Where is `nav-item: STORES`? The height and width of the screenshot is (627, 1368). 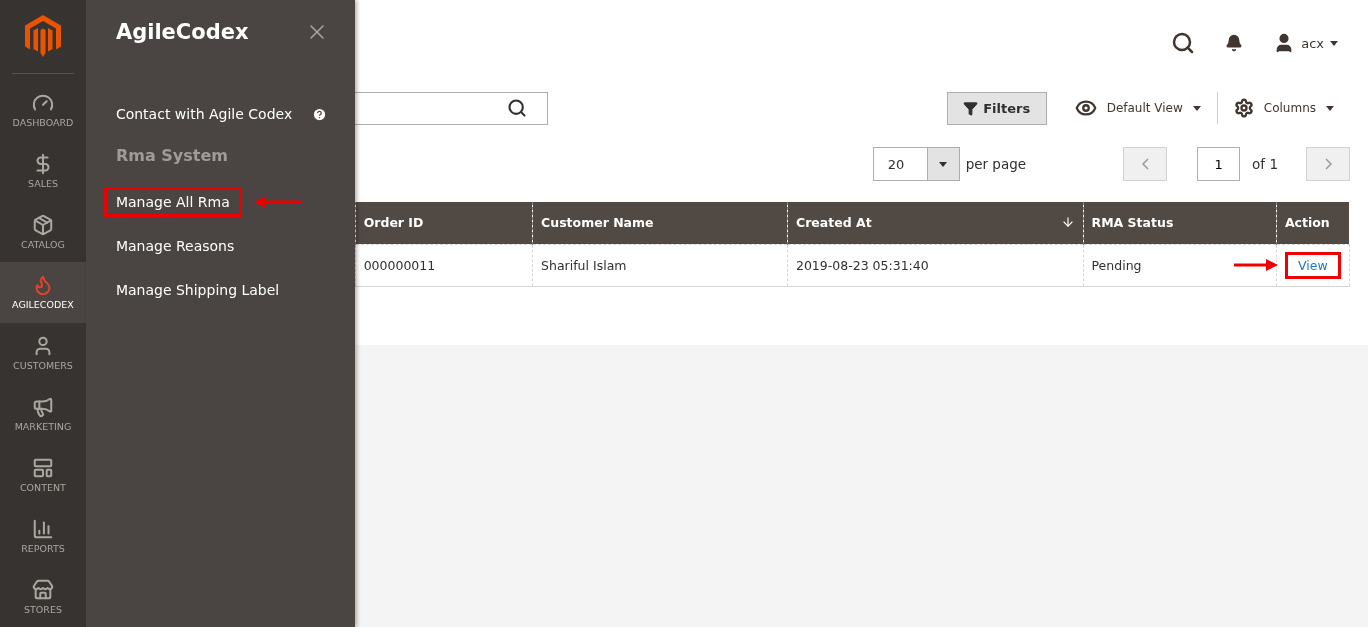
nav-item: STORES is located at coordinates (43, 596).